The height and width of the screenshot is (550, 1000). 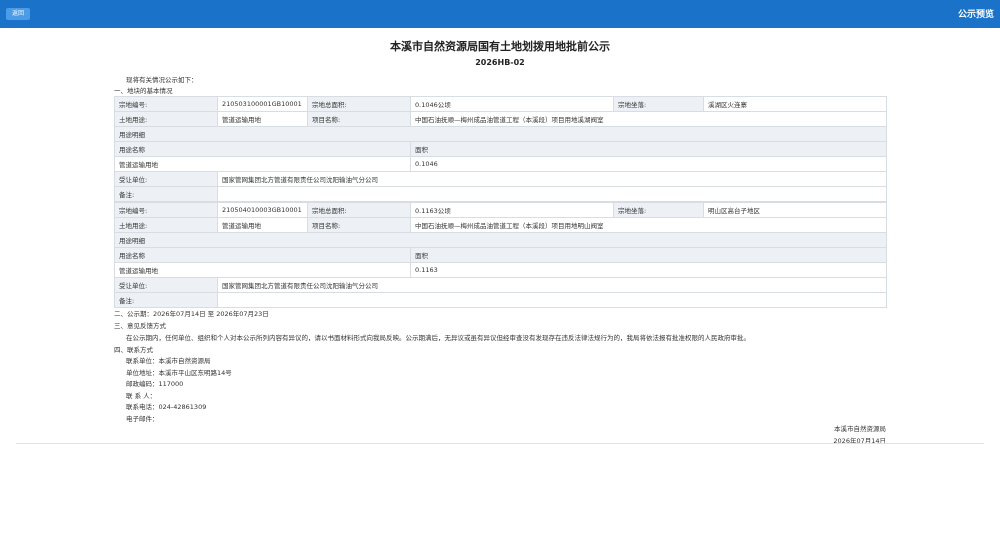 What do you see at coordinates (142, 419) in the screenshot?
I see `contact-email: 电子邮件：` at bounding box center [142, 419].